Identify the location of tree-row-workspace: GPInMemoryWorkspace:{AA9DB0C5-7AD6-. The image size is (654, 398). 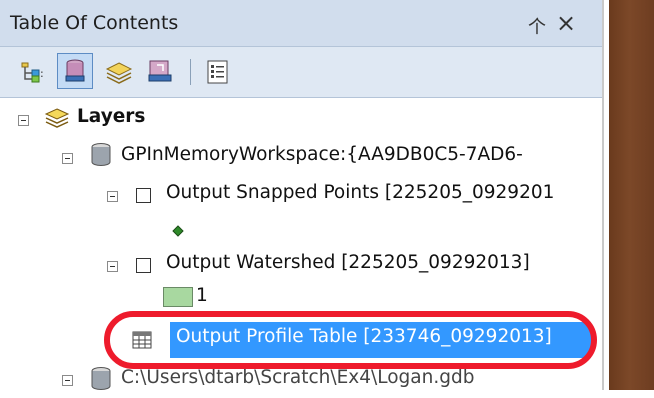
(301, 156).